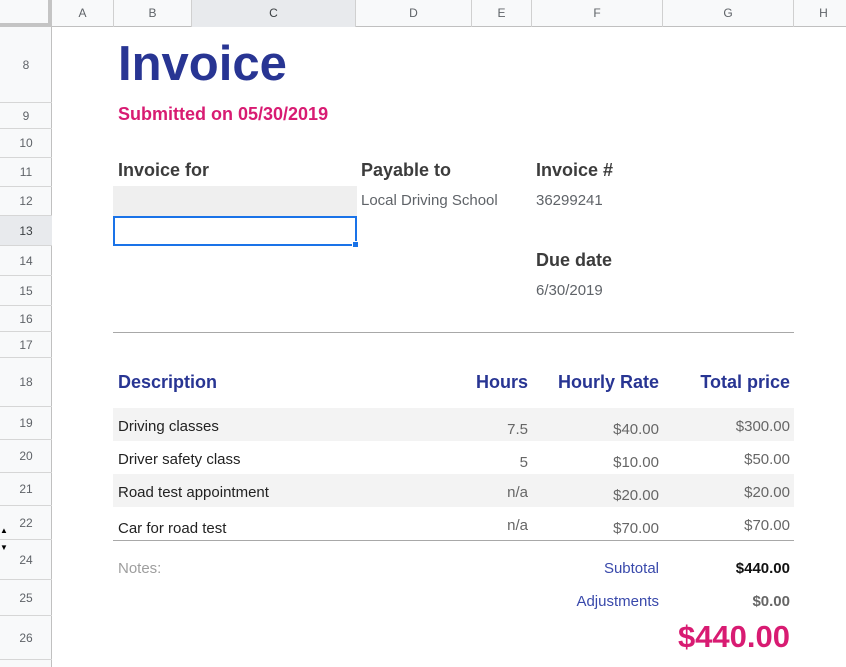  I want to click on item-description: Road test appointment, so click(193, 492).